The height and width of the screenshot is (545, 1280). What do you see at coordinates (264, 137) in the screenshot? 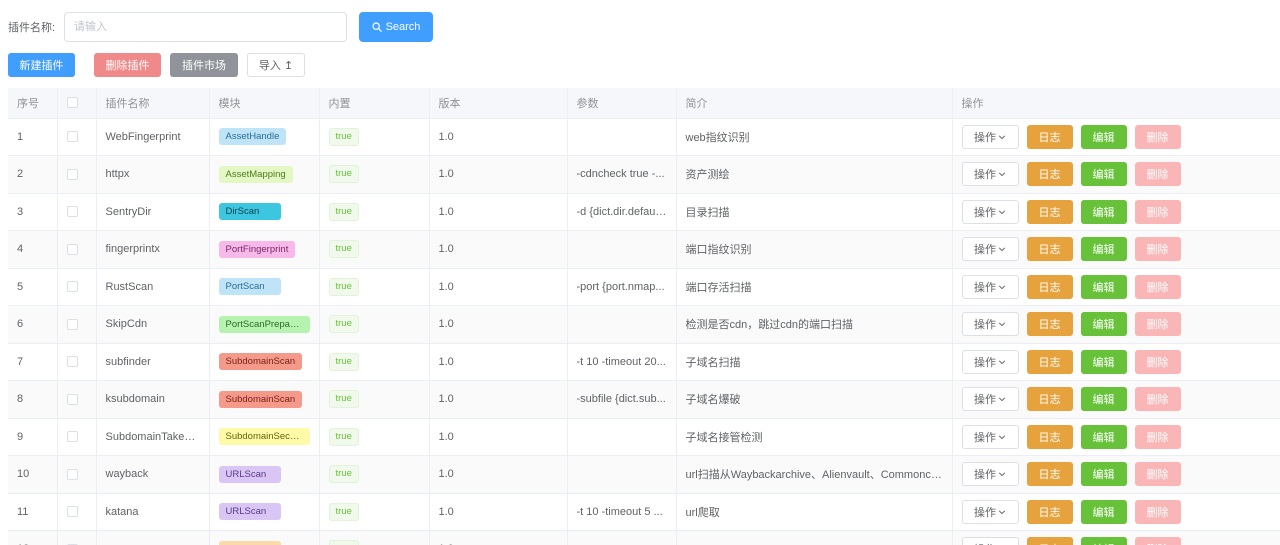
I see `module-cell: AssetHandle` at bounding box center [264, 137].